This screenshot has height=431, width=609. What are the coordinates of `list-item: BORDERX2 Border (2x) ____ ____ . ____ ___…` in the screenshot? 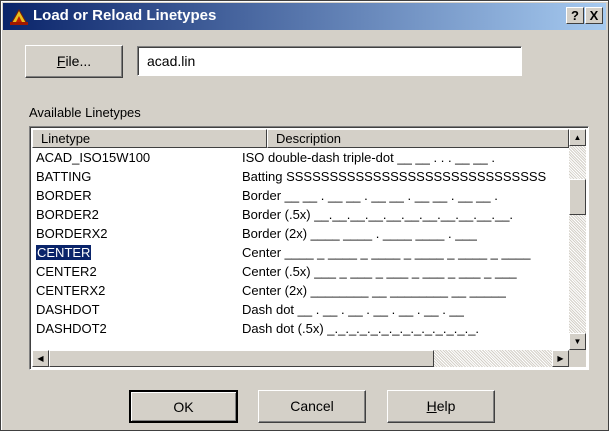 It's located at (300, 233).